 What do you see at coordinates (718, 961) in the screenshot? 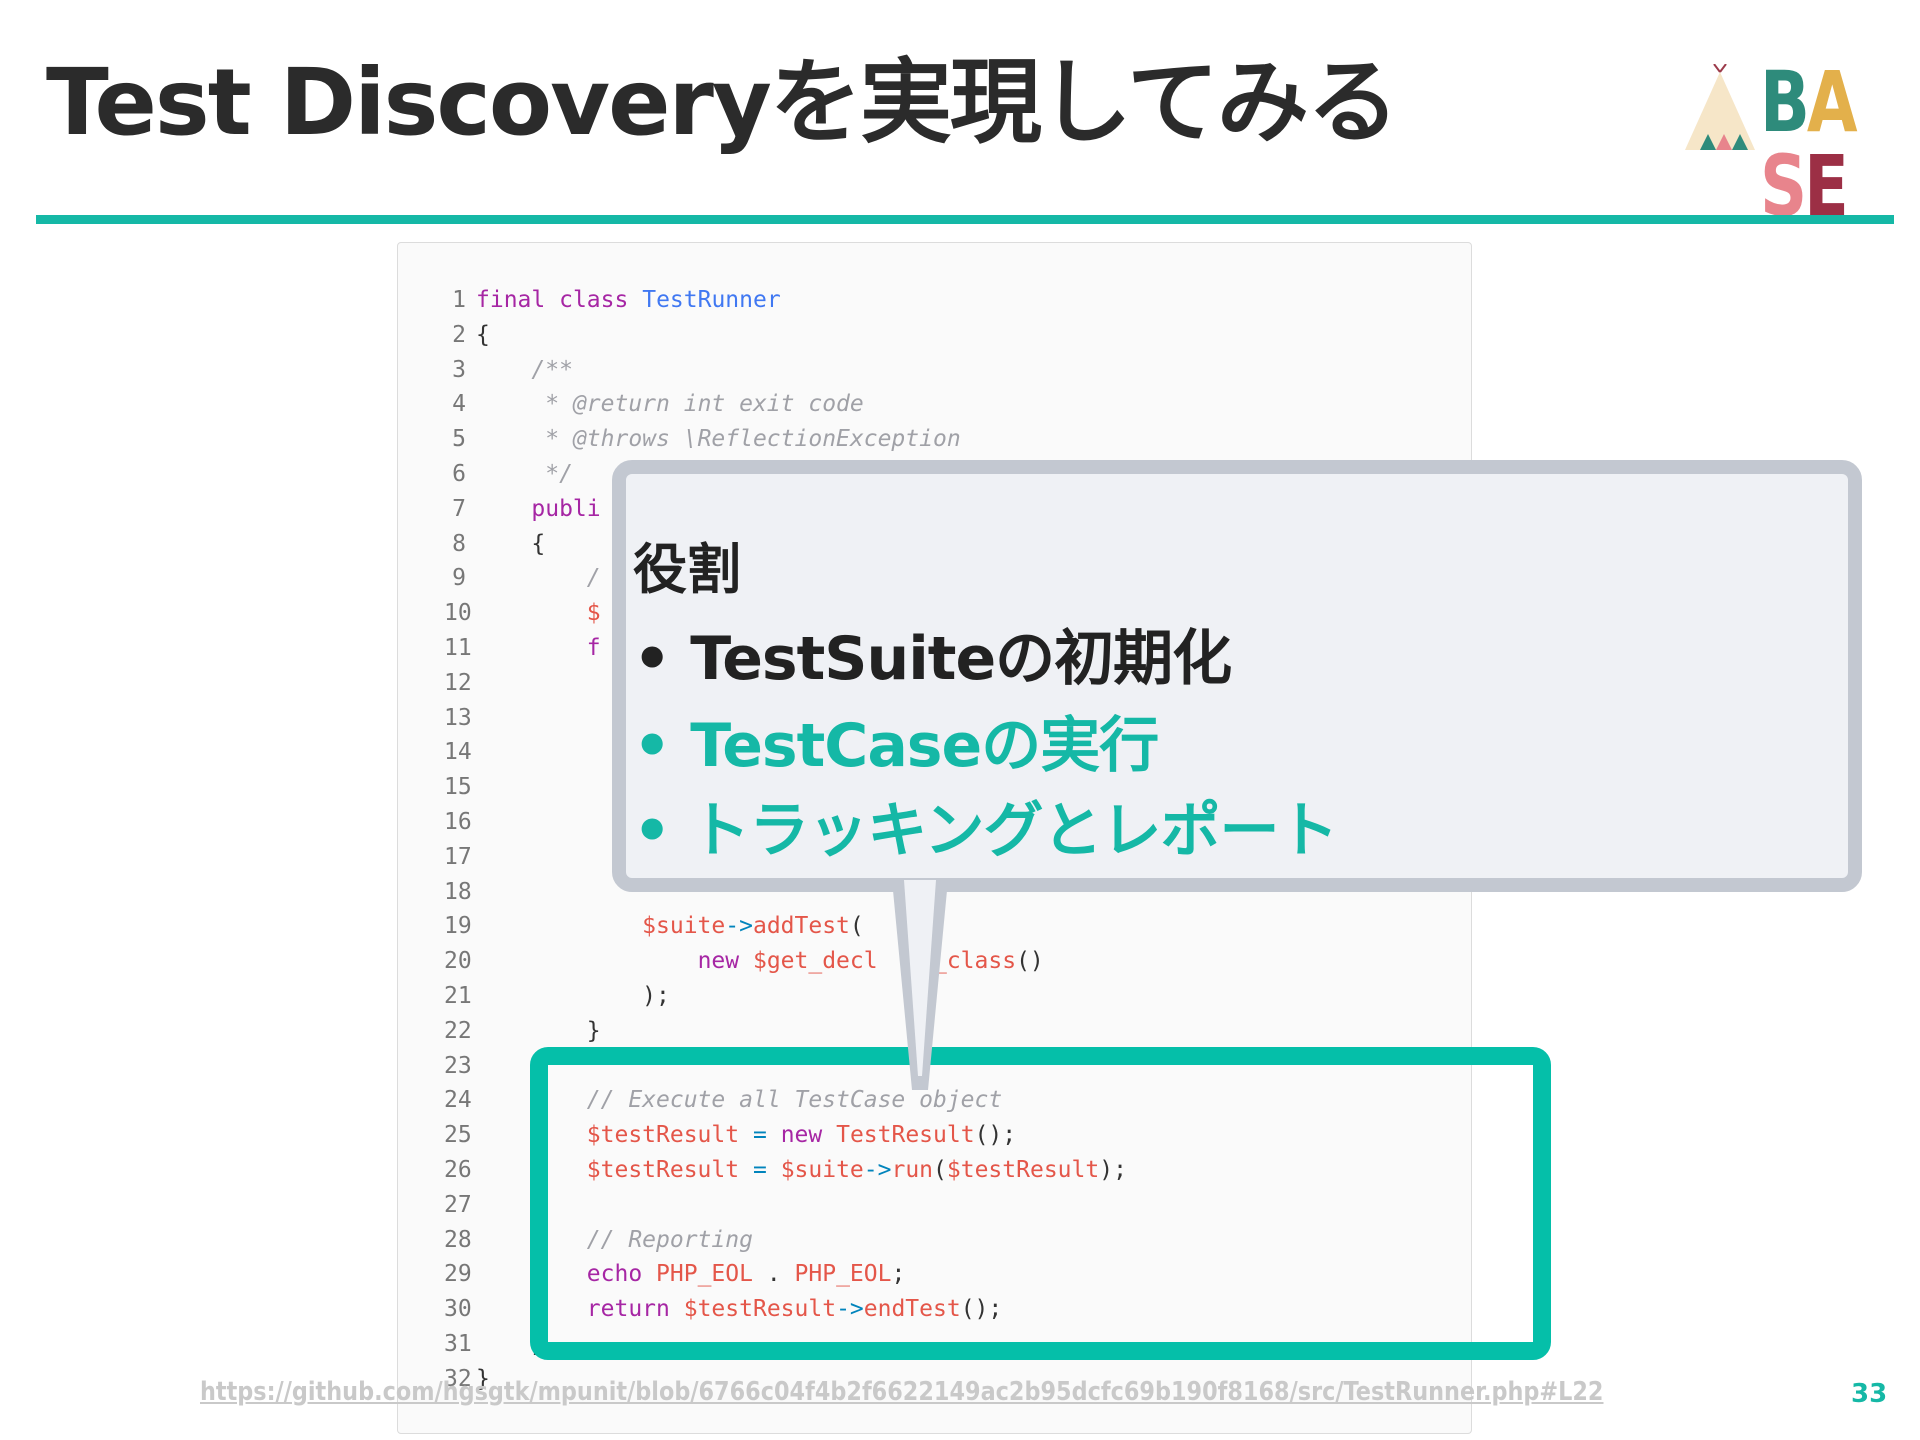
I see `code-token: new` at bounding box center [718, 961].